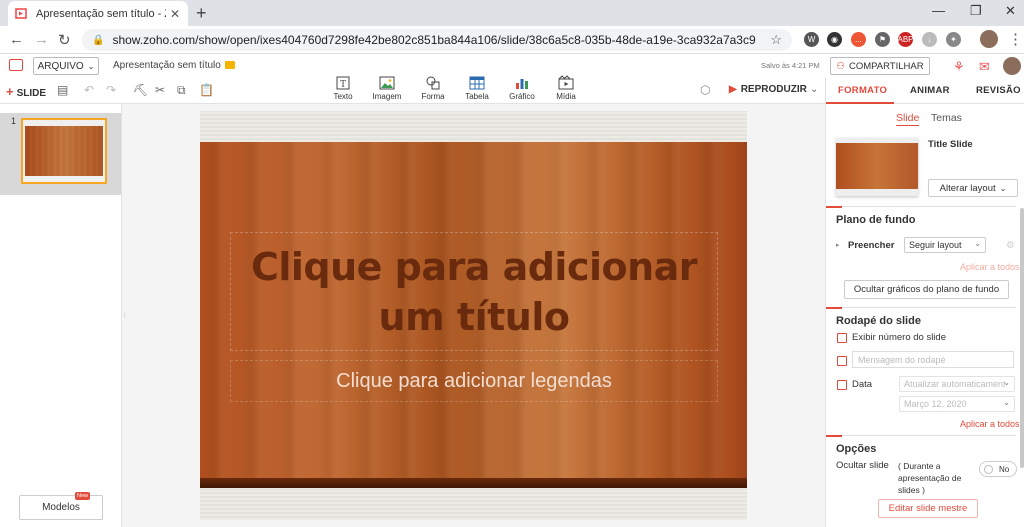 The height and width of the screenshot is (527, 1024). Describe the element at coordinates (989, 39) in the screenshot. I see `browser-profile-avatar` at that location.